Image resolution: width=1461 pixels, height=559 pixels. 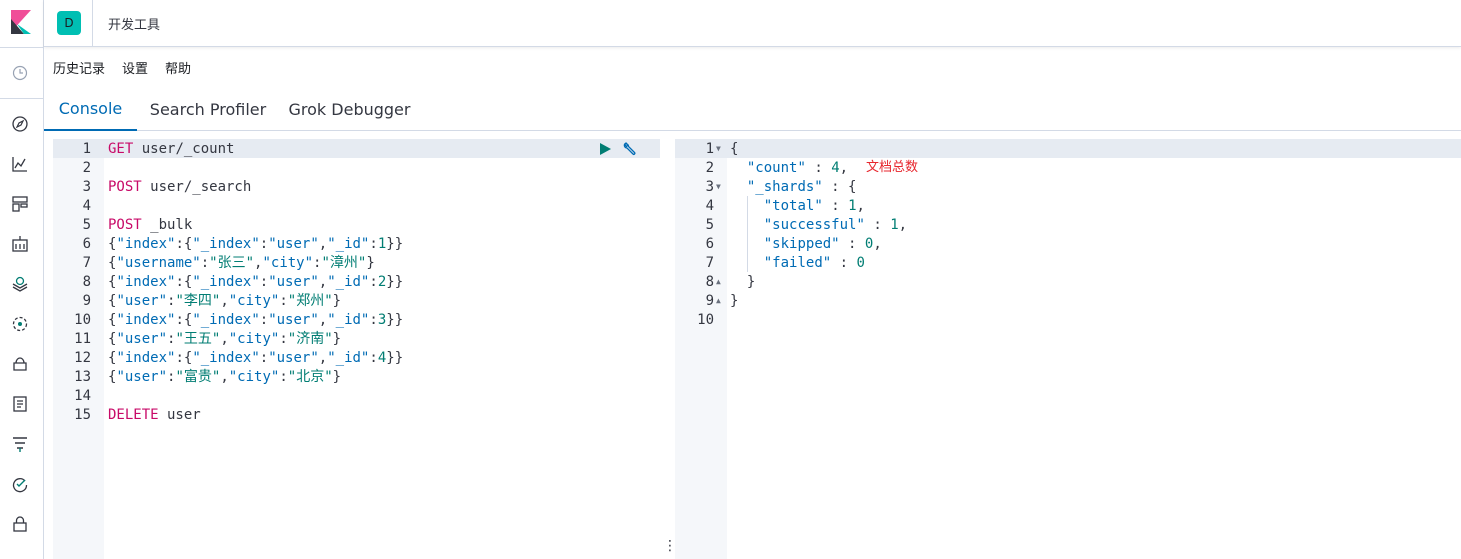 I want to click on maps-icon, so click(x=20, y=284).